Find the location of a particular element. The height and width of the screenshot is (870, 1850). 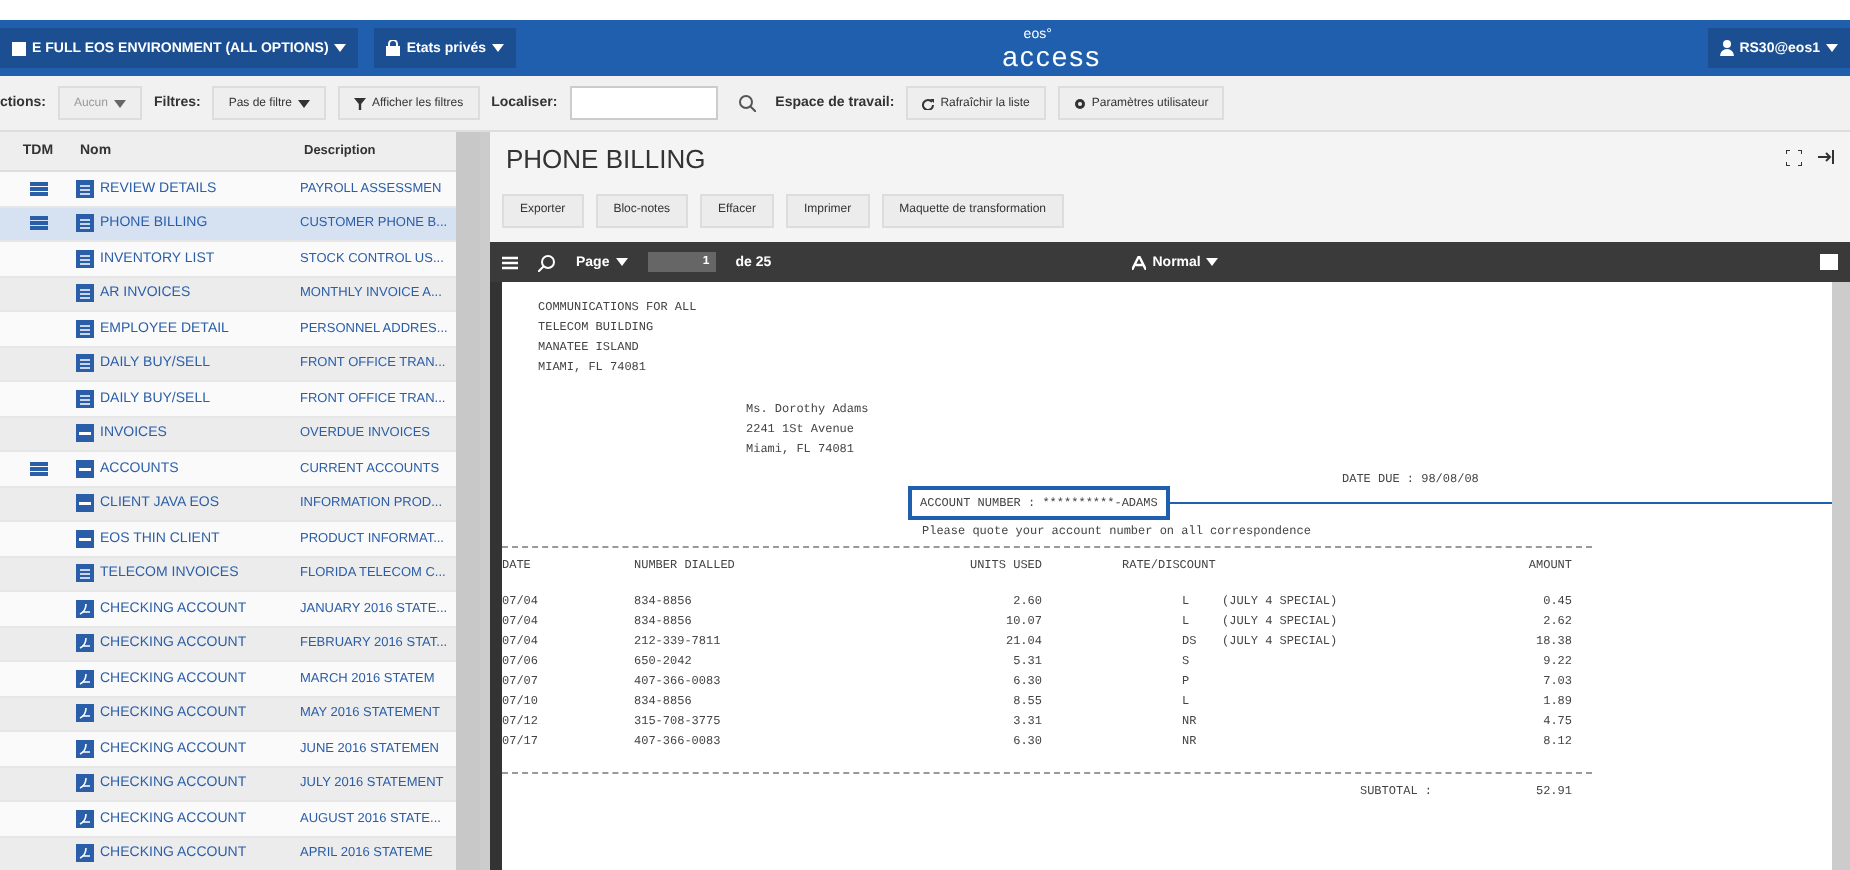

fullscreen-icon is located at coordinates (1794, 158).